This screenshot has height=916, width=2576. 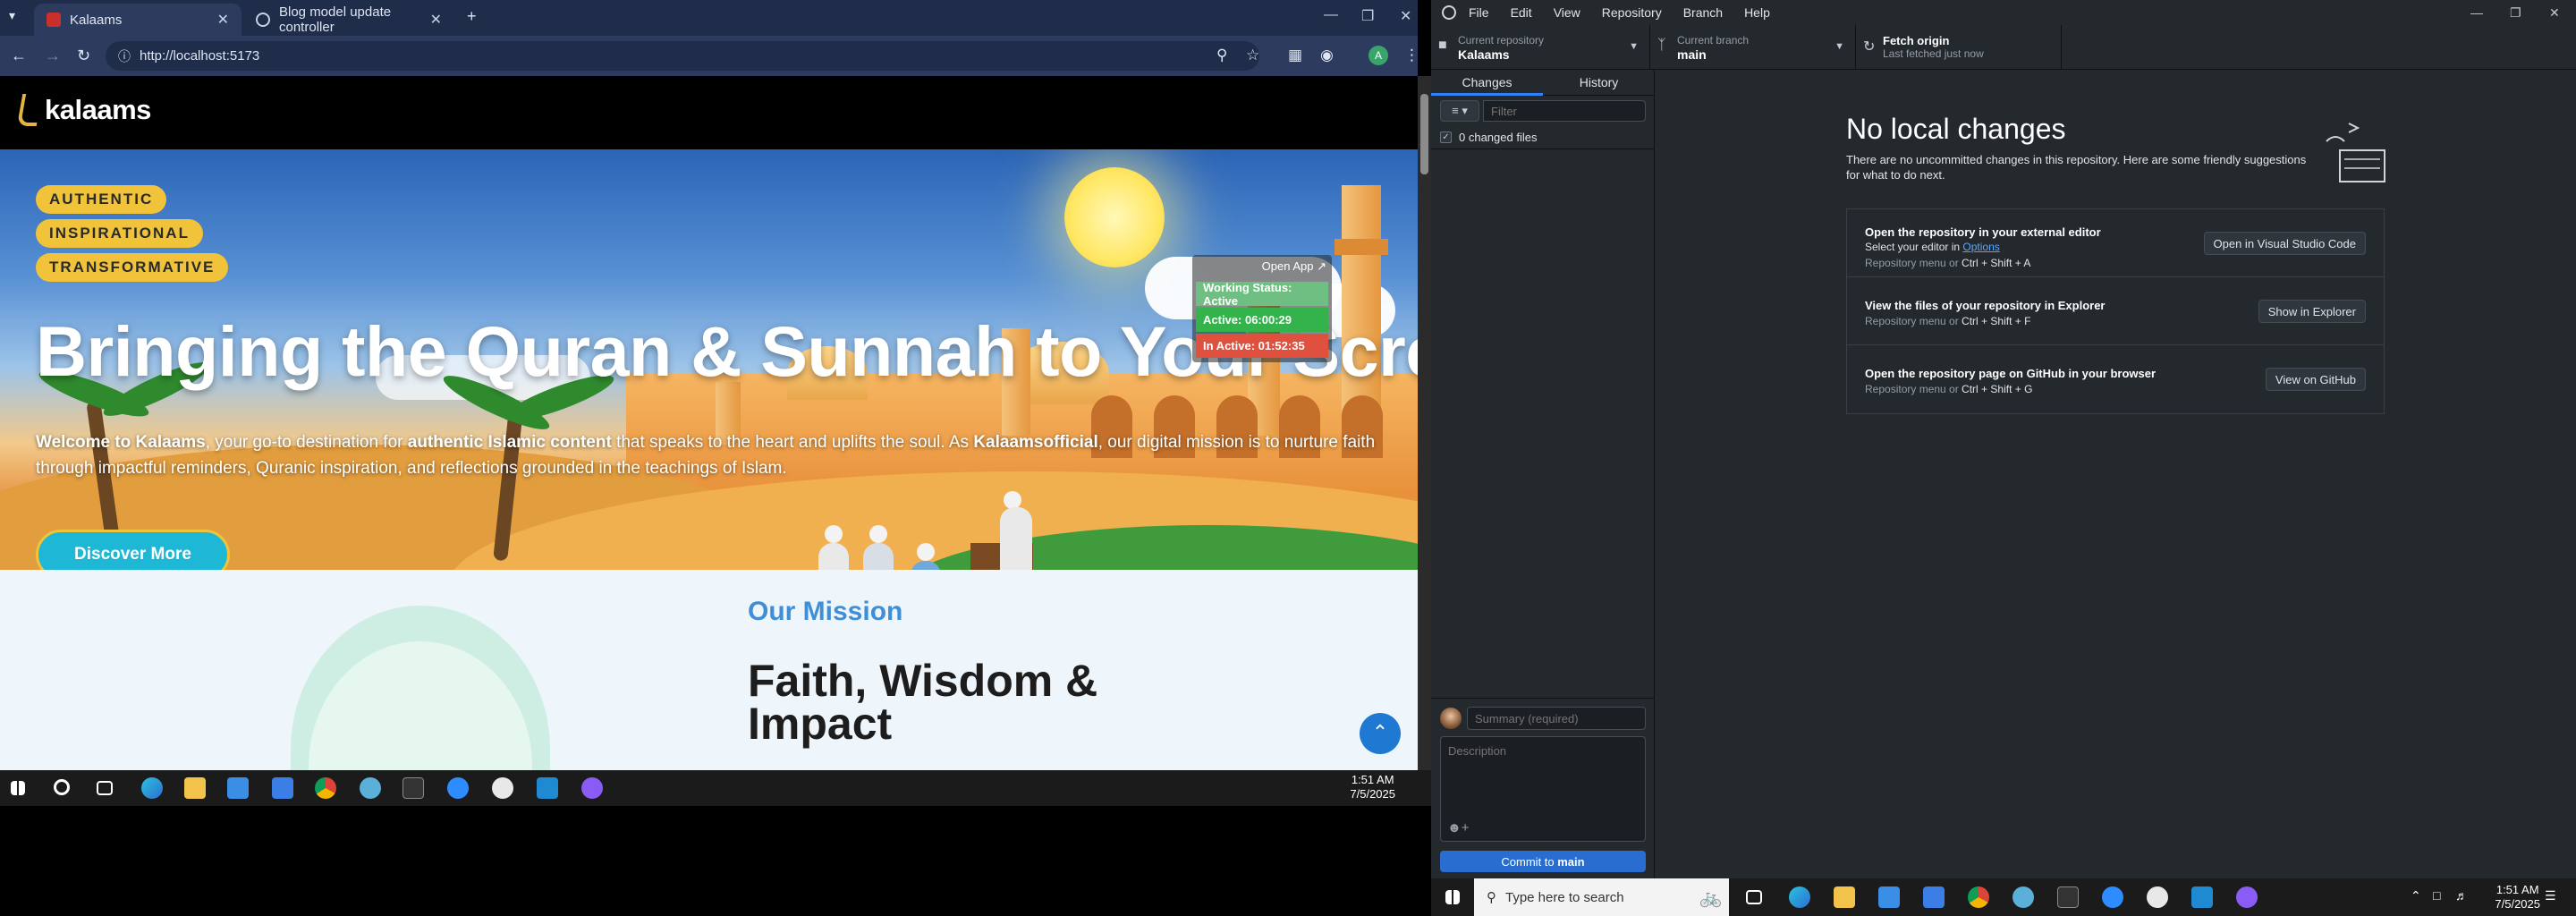 I want to click on select-all-checkbox: ✓, so click(x=1446, y=137).